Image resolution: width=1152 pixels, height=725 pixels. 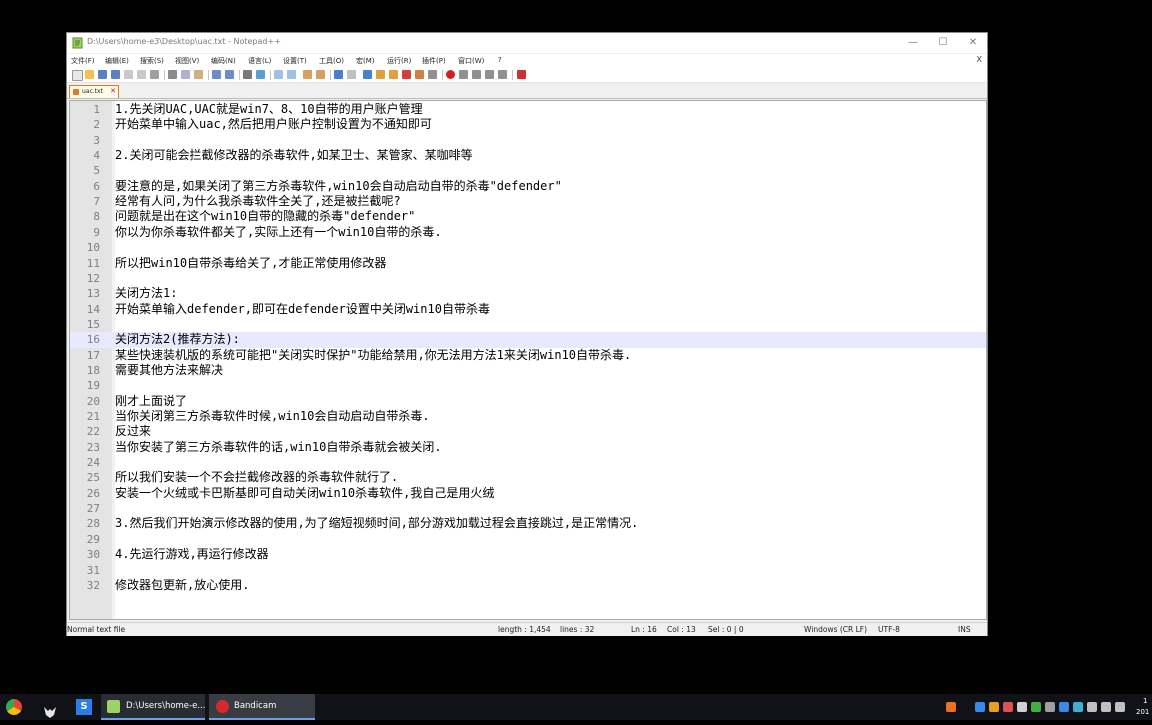 What do you see at coordinates (94, 91) in the screenshot?
I see `tab-uac-txt: uac.txt ✕` at bounding box center [94, 91].